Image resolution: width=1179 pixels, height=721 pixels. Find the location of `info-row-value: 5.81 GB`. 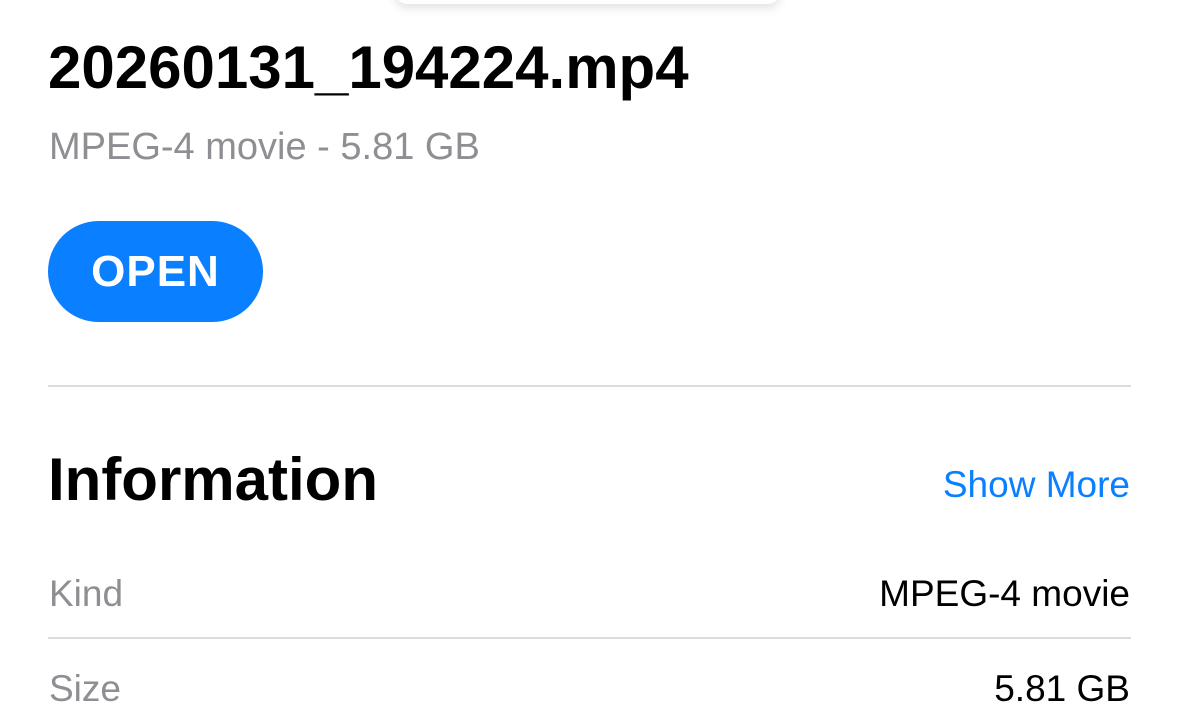

info-row-value: 5.81 GB is located at coordinates (1062, 688).